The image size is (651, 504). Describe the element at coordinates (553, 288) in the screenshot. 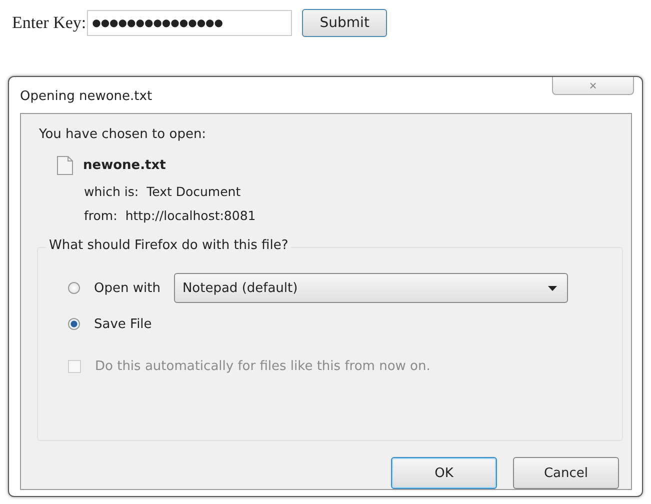

I see `caret-icon` at that location.